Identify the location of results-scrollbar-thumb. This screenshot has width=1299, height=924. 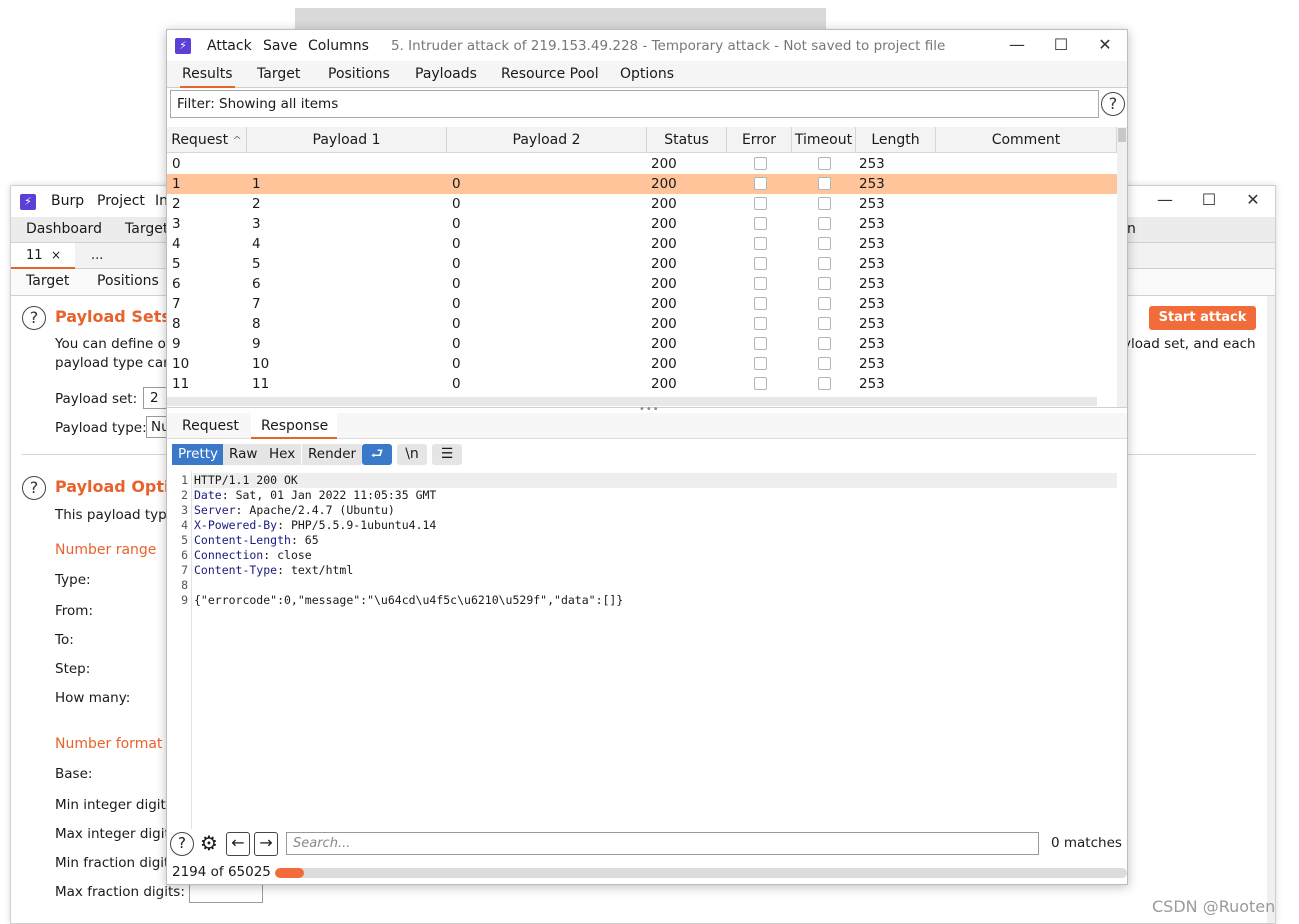
(1122, 135).